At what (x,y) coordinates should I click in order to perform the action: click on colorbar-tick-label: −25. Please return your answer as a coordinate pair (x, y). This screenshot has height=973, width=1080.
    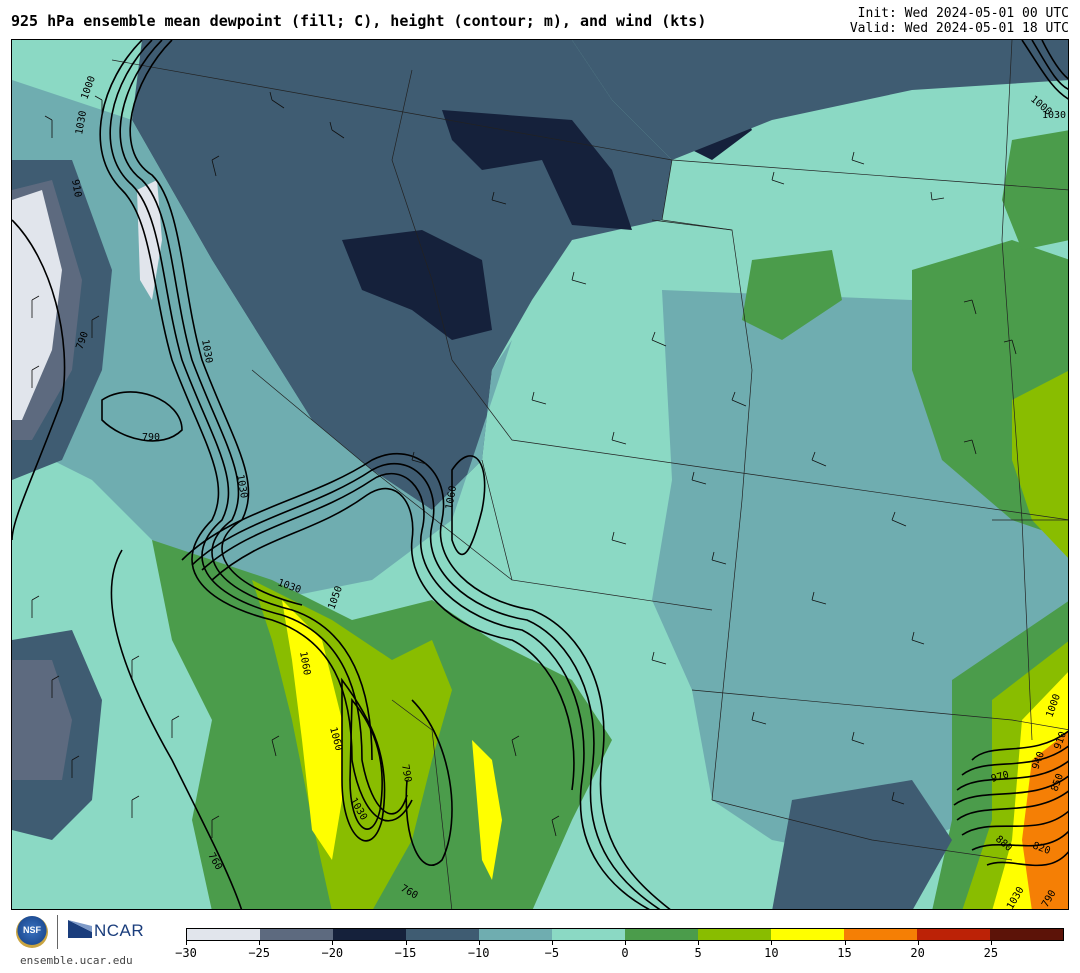
    Looking at the image, I should click on (259, 953).